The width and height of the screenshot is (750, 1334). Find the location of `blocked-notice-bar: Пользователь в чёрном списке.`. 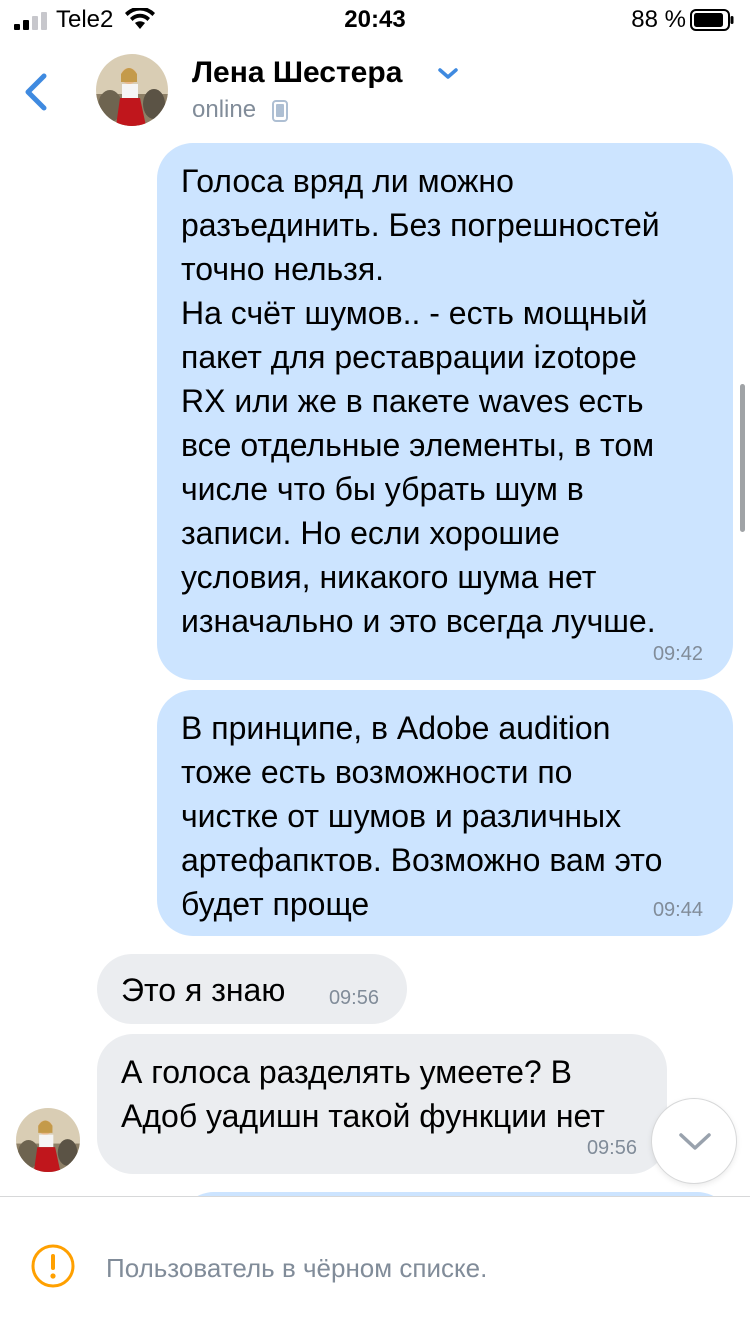

blocked-notice-bar: Пользователь в чёрном списке. is located at coordinates (375, 1265).